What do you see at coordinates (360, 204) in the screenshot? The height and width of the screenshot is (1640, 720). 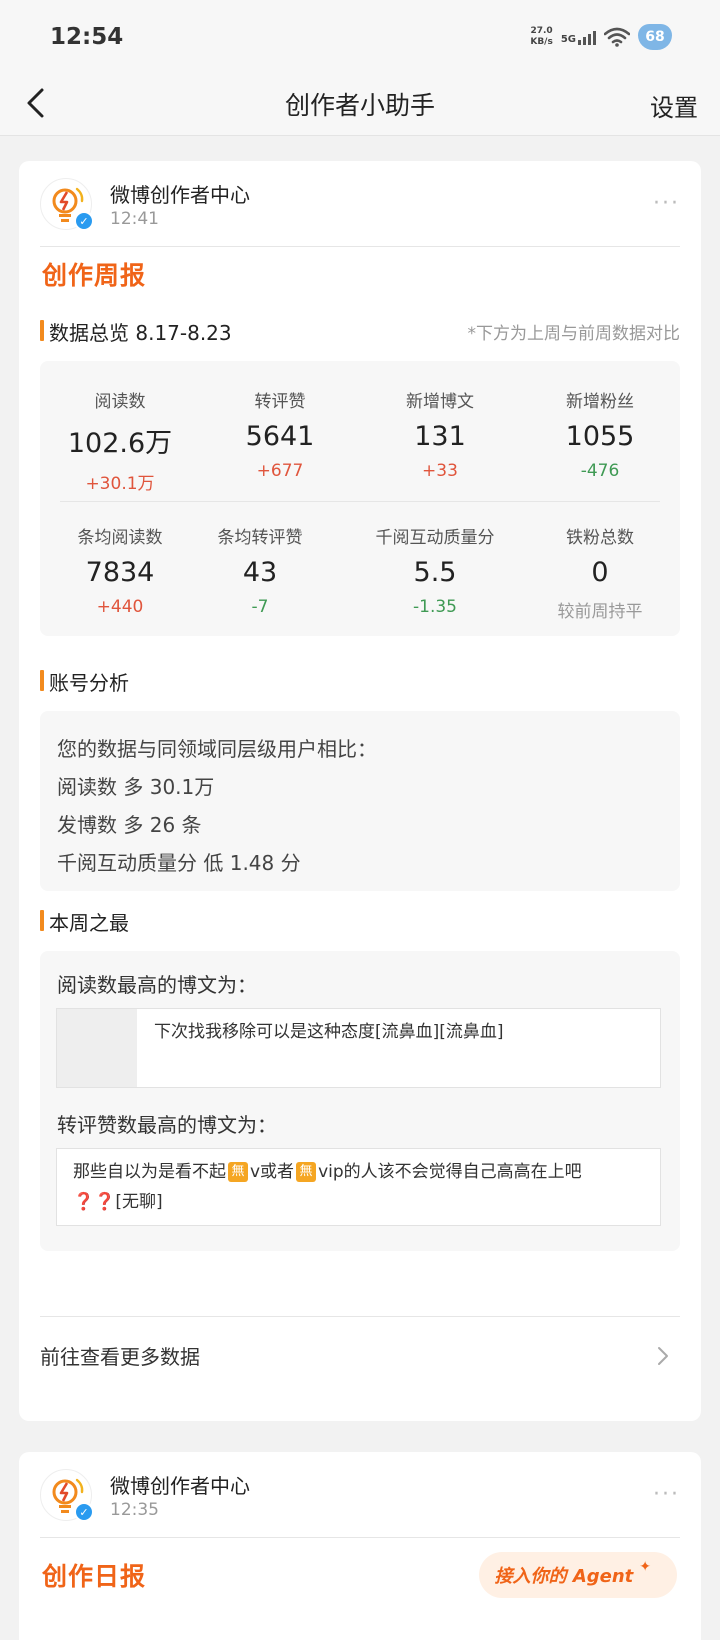 I see `card-header: ✓ 微博创作者中心 12:41 ···` at bounding box center [360, 204].